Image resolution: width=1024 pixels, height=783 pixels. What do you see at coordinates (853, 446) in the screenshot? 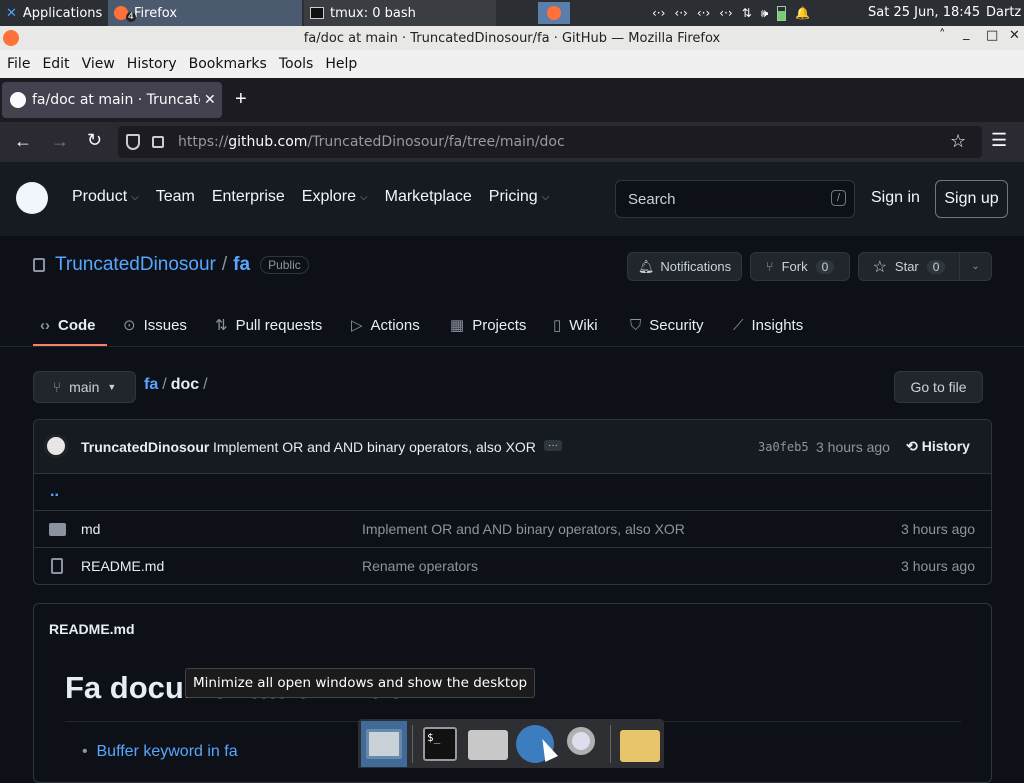
I see `commit-time: 3 hours ago` at bounding box center [853, 446].